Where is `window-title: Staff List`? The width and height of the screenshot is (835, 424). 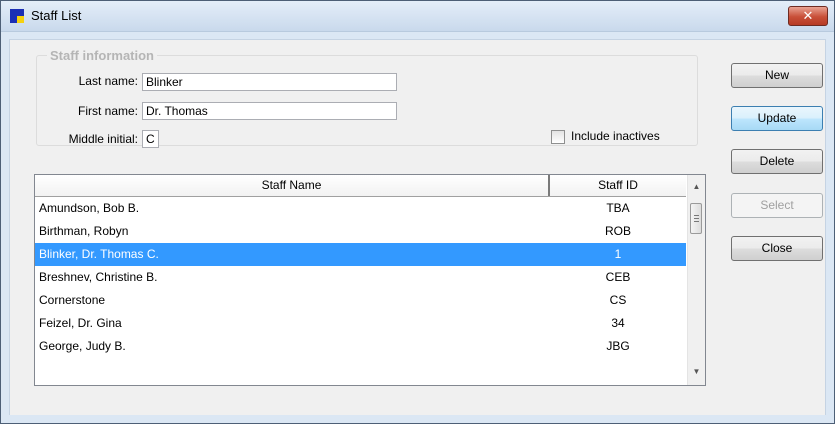
window-title: Staff List is located at coordinates (56, 15).